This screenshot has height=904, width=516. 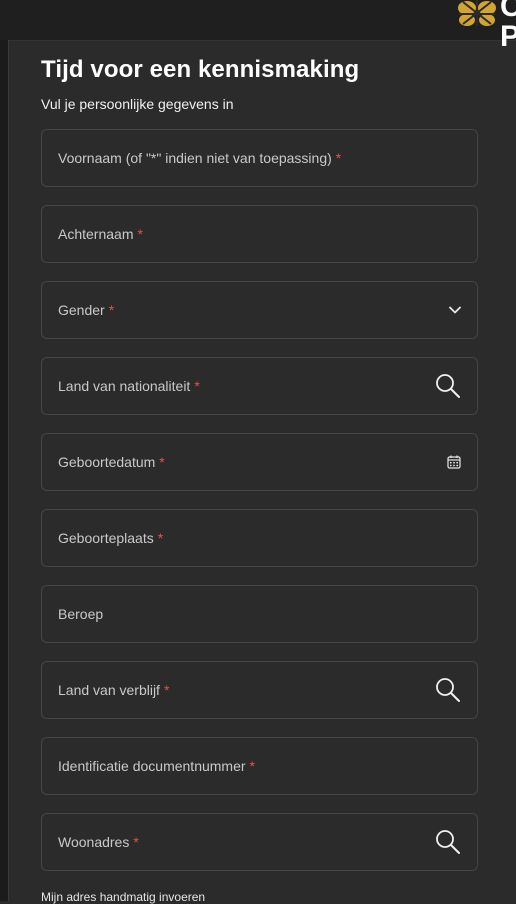 I want to click on id-document-number-label: Identificatie documentnummer *, so click(x=156, y=766).